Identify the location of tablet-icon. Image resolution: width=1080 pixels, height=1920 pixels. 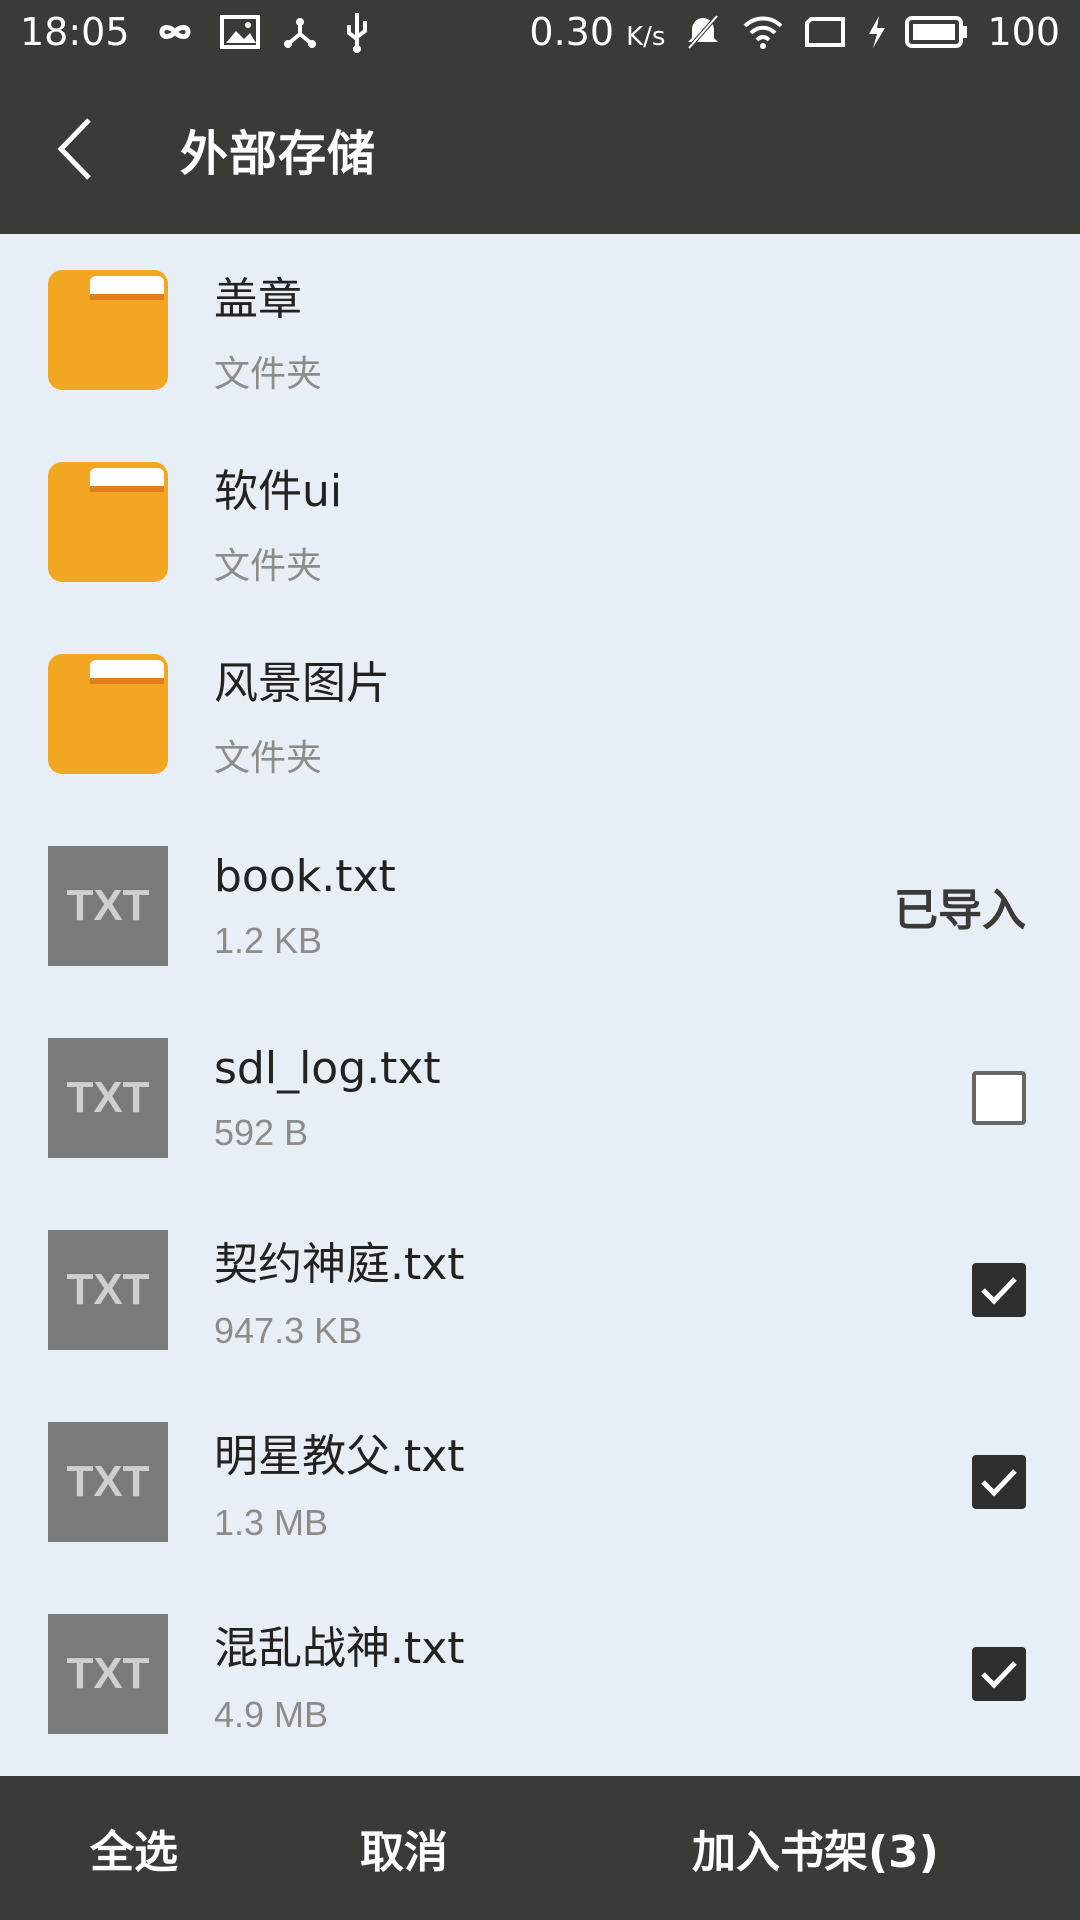
(825, 32).